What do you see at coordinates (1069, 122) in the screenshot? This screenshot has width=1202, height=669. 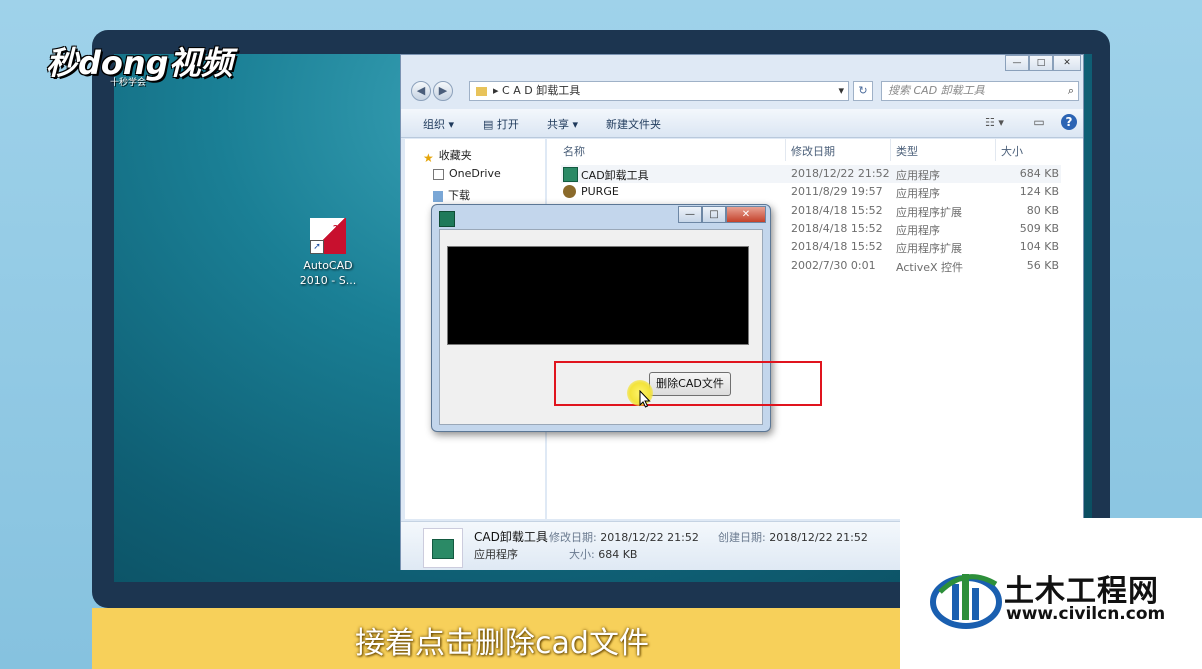 I see `help-icon: ?` at bounding box center [1069, 122].